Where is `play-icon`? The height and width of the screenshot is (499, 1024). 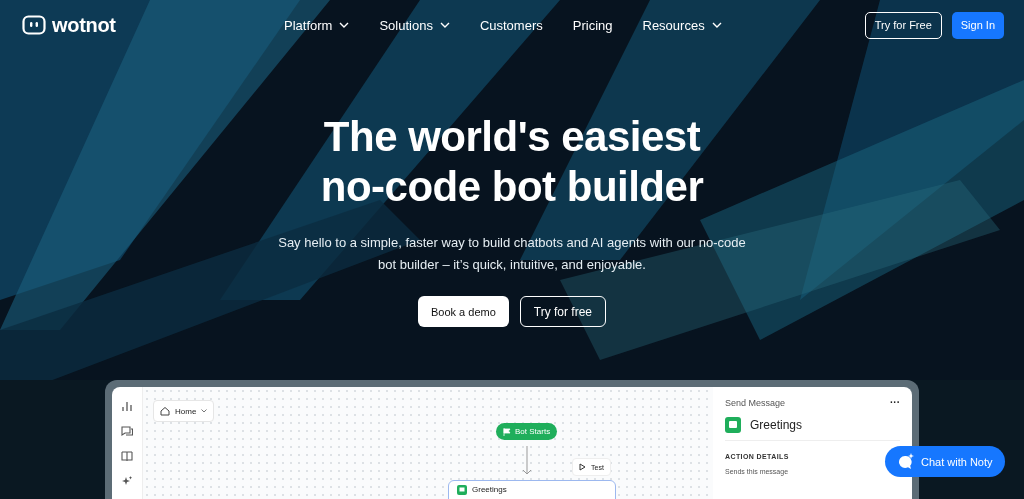
play-icon is located at coordinates (582, 467).